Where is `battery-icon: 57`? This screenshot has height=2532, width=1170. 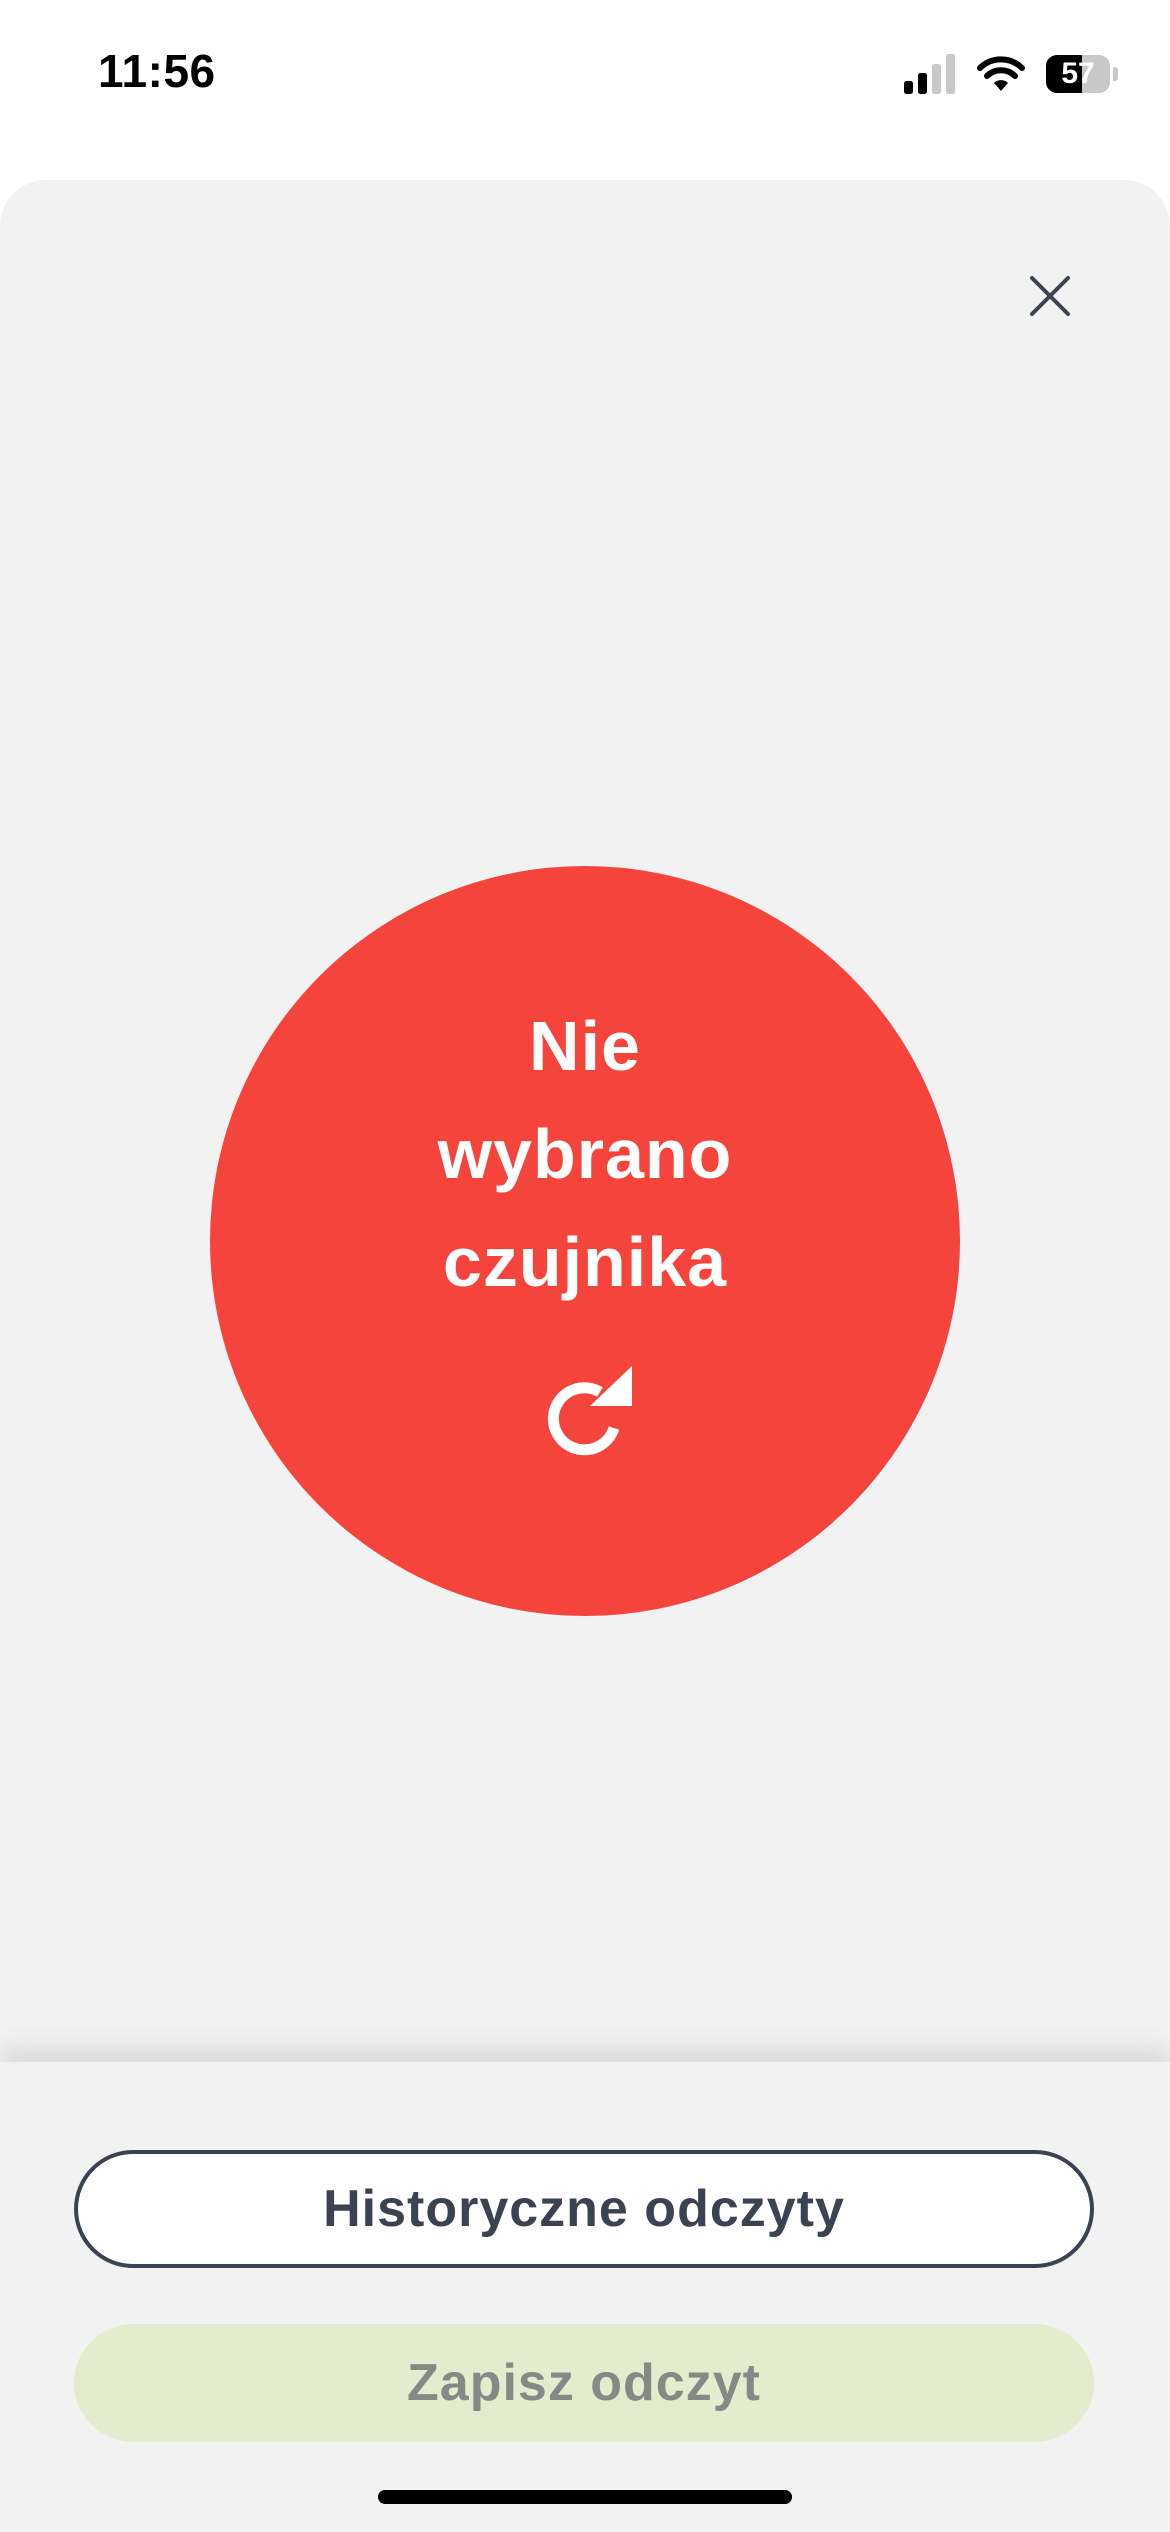 battery-icon: 57 is located at coordinates (1082, 74).